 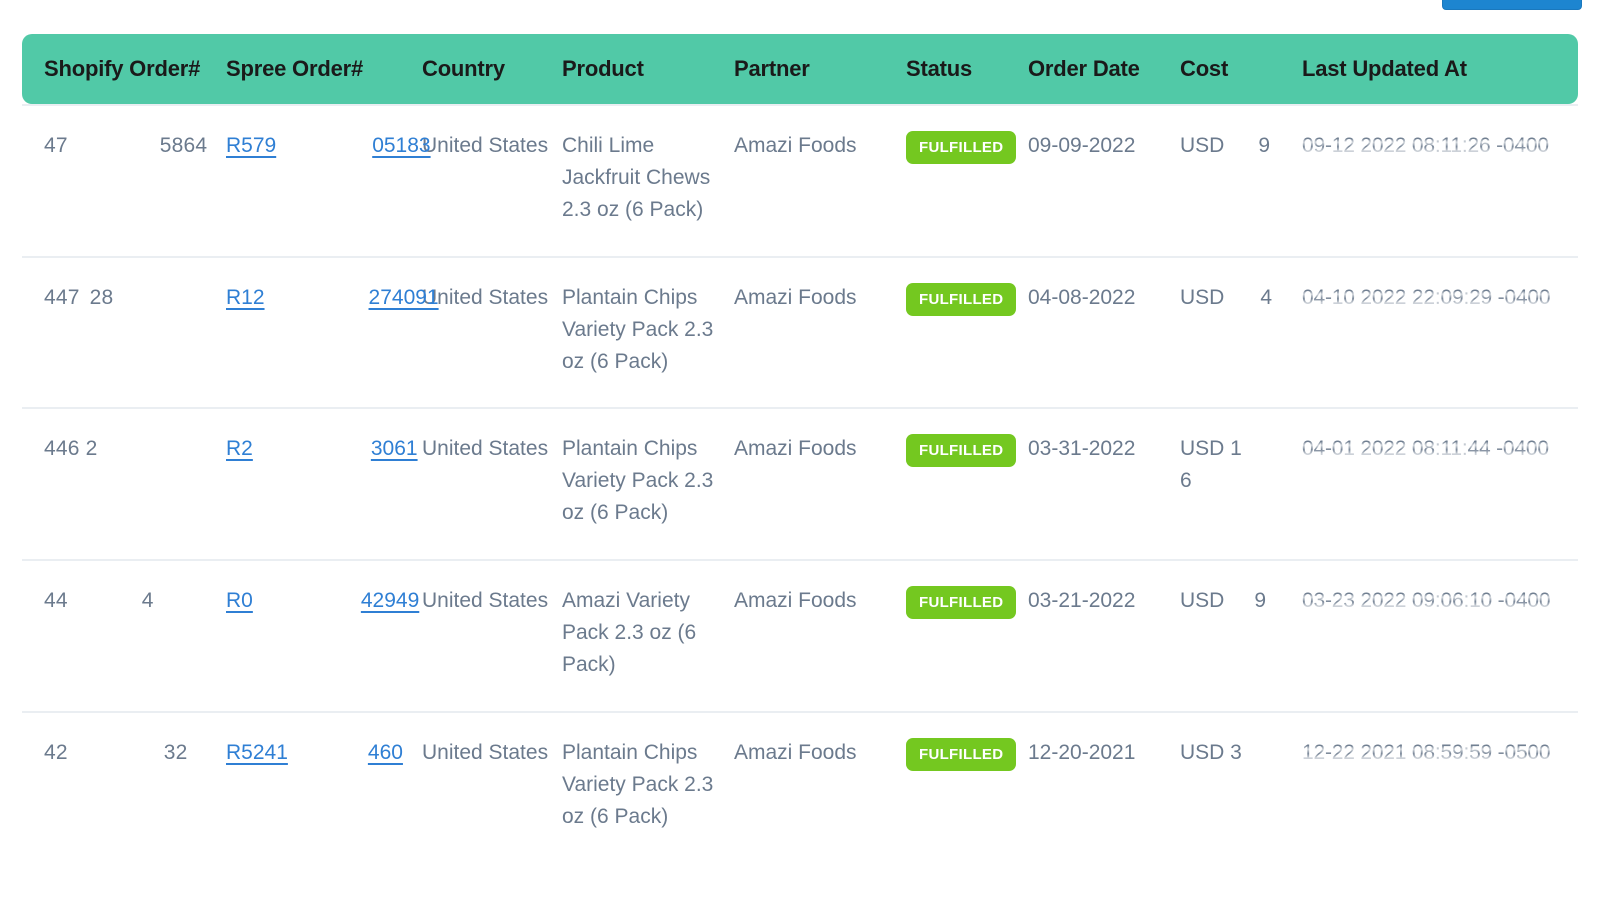 I want to click on column-header-partner: Partner, so click(x=816, y=69).